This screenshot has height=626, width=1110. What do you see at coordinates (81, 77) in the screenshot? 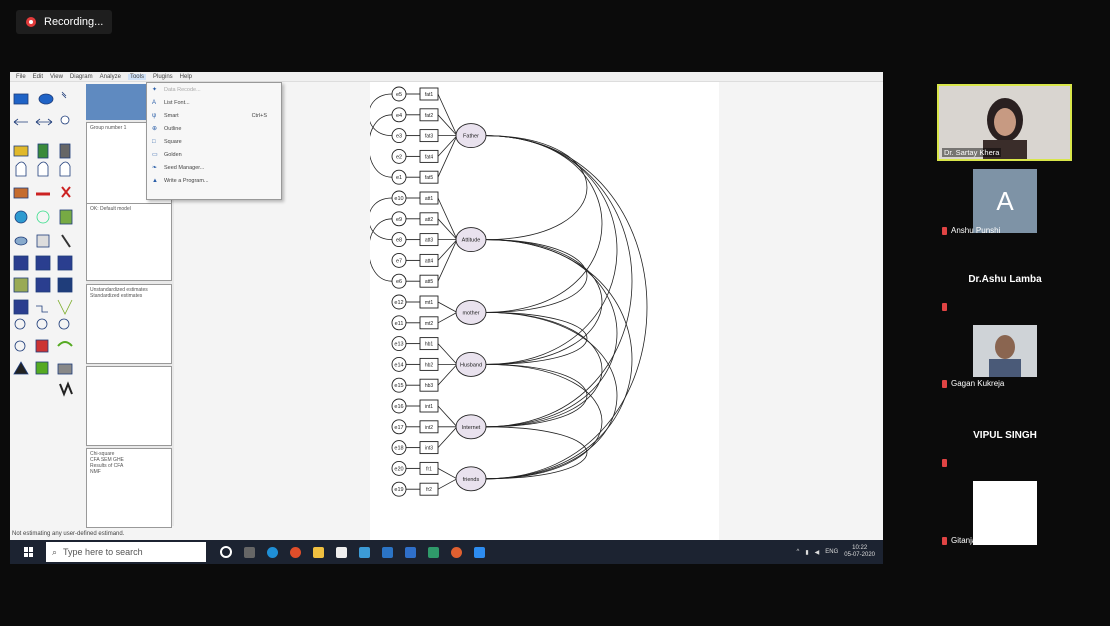
I see `menu-diagram: Diagram` at bounding box center [81, 77].